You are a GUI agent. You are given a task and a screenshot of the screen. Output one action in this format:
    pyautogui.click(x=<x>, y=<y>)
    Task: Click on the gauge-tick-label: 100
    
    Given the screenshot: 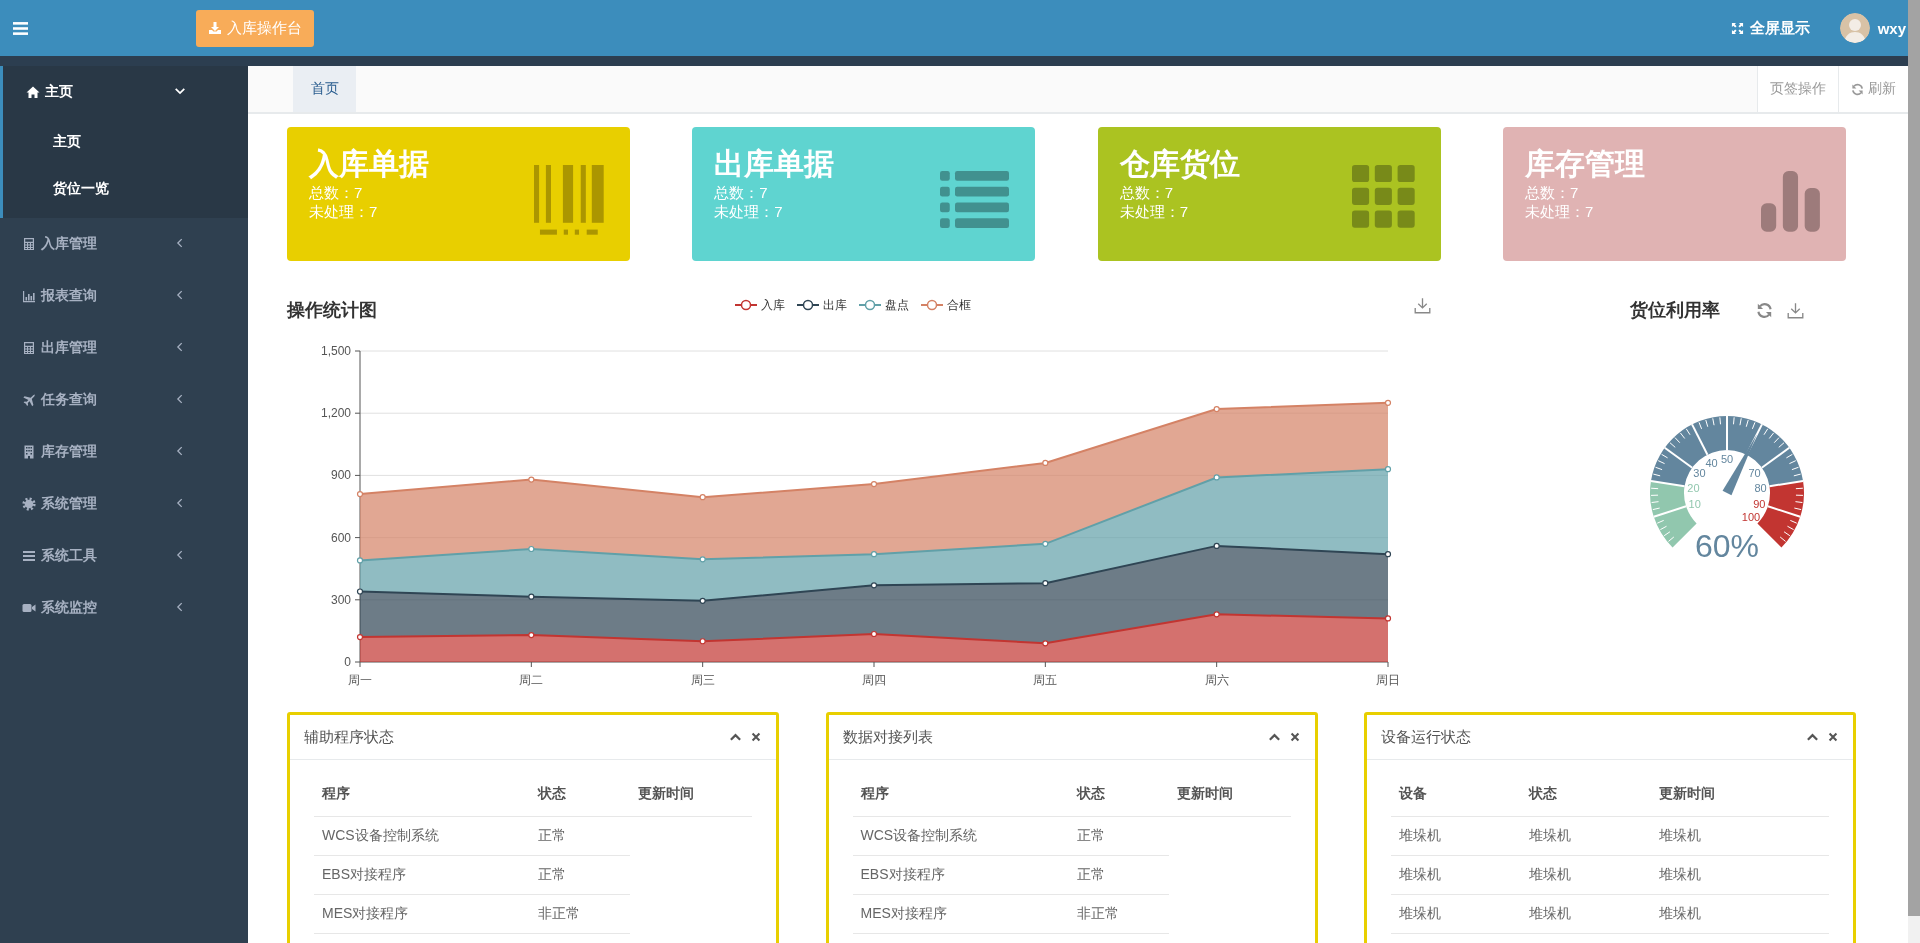 What is the action you would take?
    pyautogui.click(x=1751, y=517)
    